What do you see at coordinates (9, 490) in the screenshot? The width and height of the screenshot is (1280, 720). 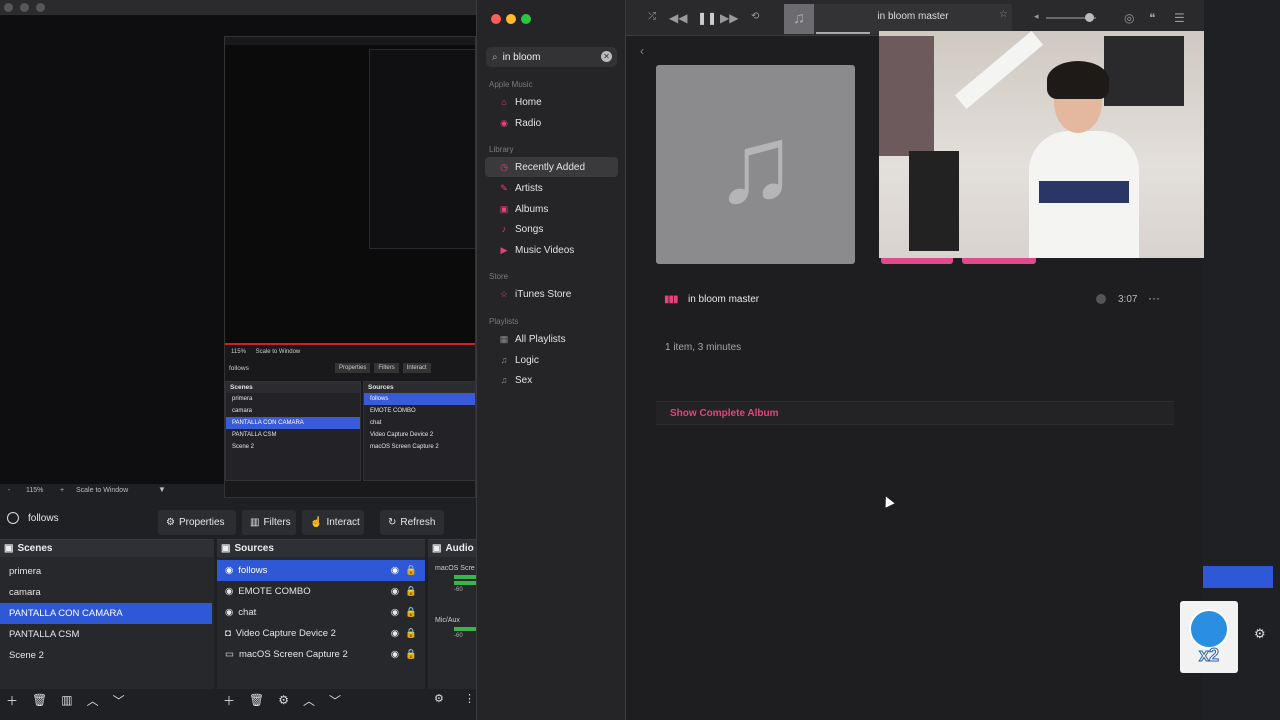 I see `zoom-out-button: -` at bounding box center [9, 490].